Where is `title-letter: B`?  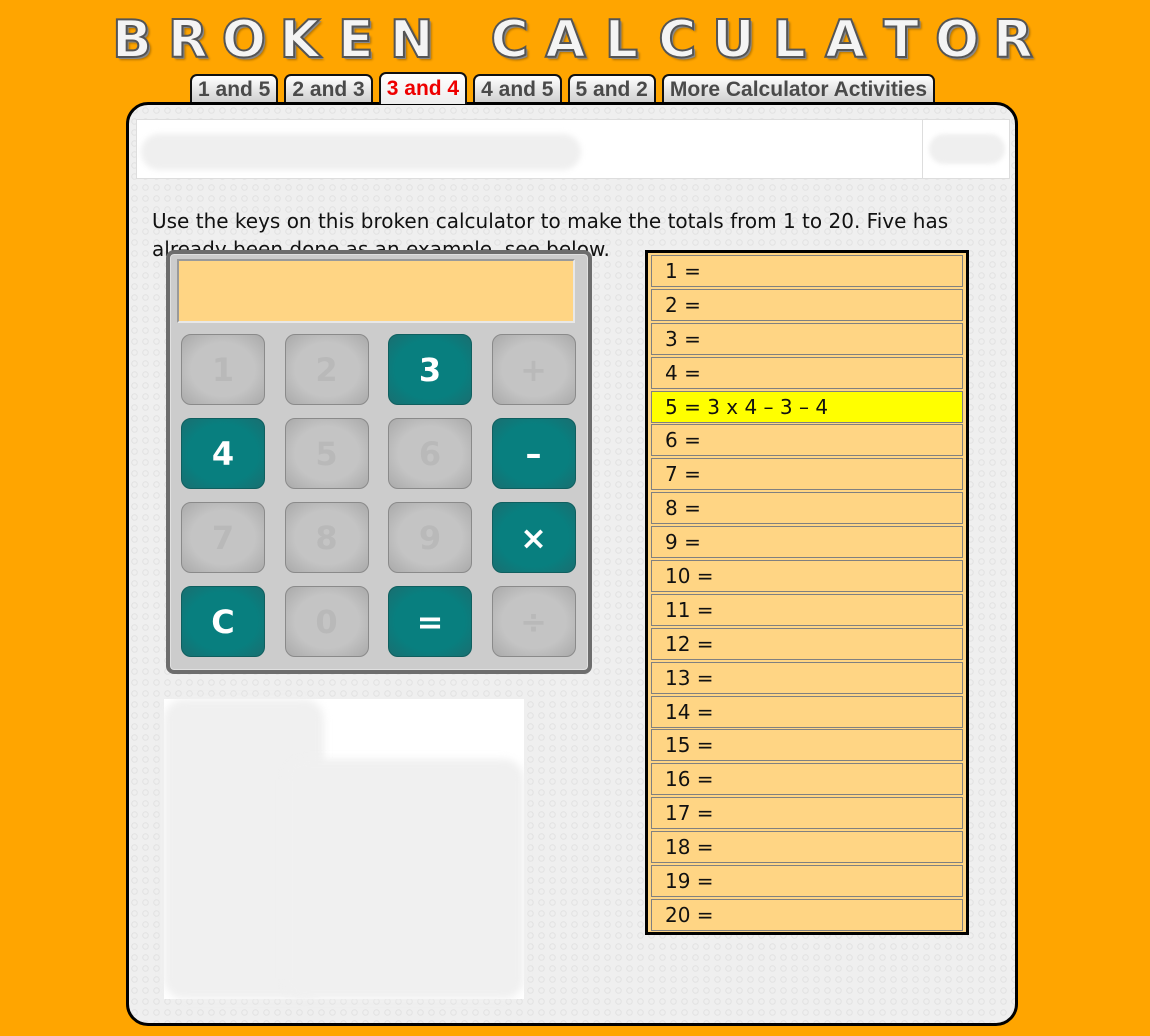
title-letter: B is located at coordinates (132, 40).